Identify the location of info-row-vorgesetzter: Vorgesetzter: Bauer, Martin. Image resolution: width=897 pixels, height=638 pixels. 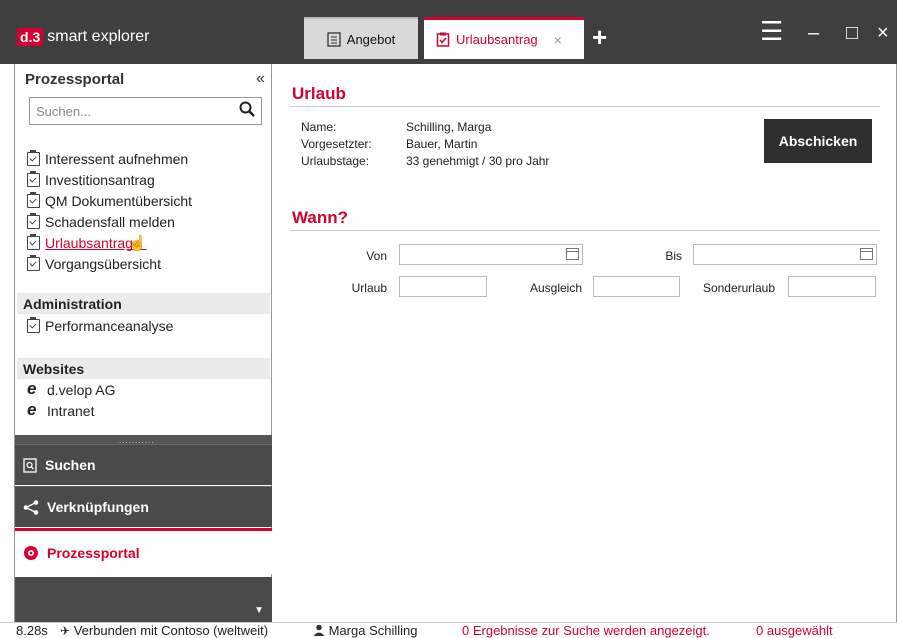
(425, 145).